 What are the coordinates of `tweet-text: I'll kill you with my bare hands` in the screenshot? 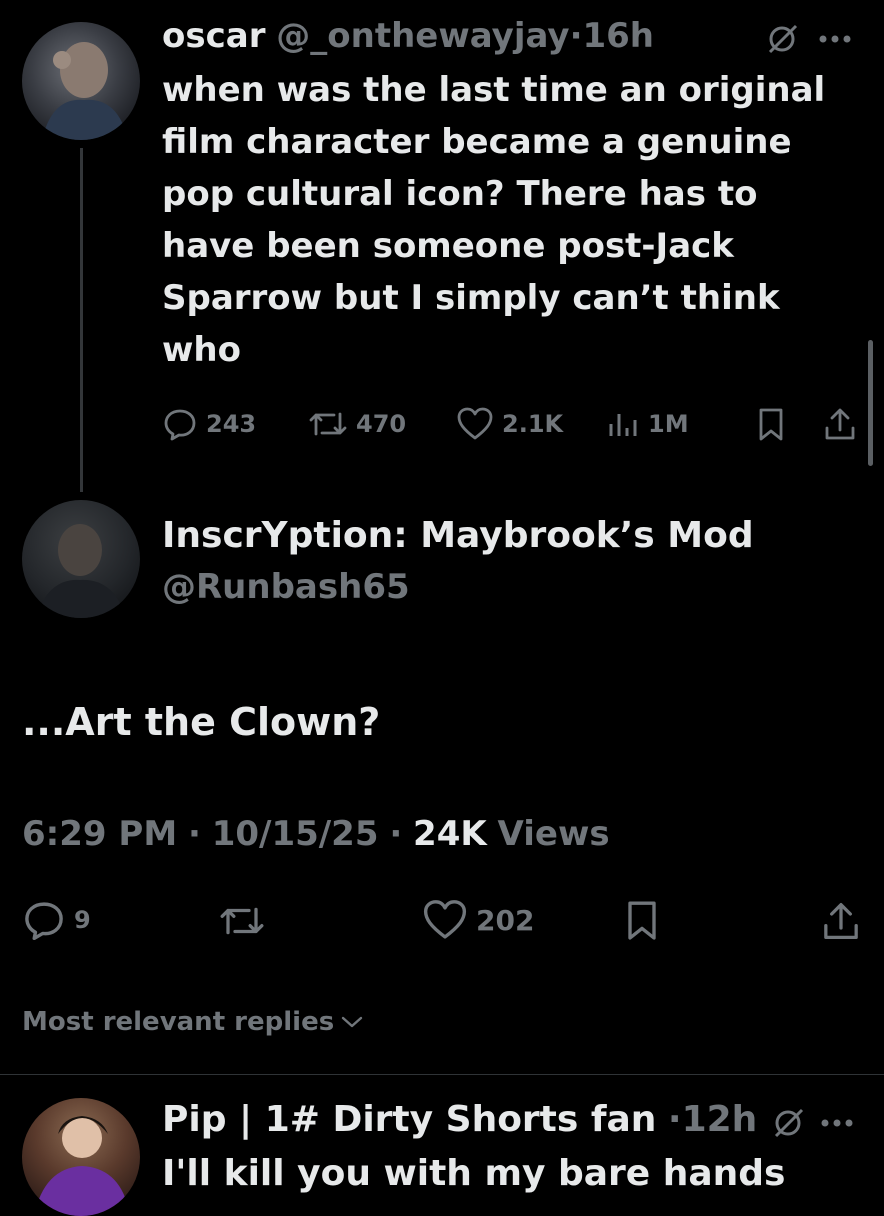 It's located at (474, 1173).